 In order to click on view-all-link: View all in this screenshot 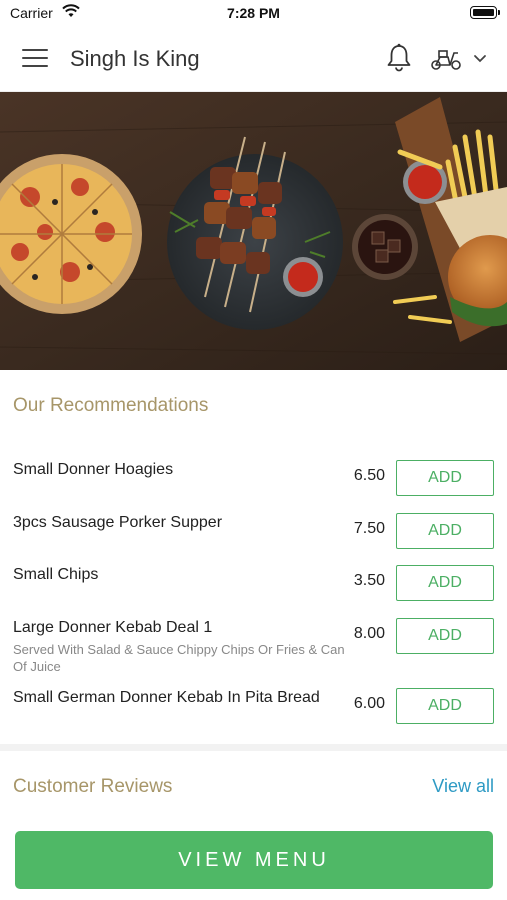, I will do `click(463, 786)`.